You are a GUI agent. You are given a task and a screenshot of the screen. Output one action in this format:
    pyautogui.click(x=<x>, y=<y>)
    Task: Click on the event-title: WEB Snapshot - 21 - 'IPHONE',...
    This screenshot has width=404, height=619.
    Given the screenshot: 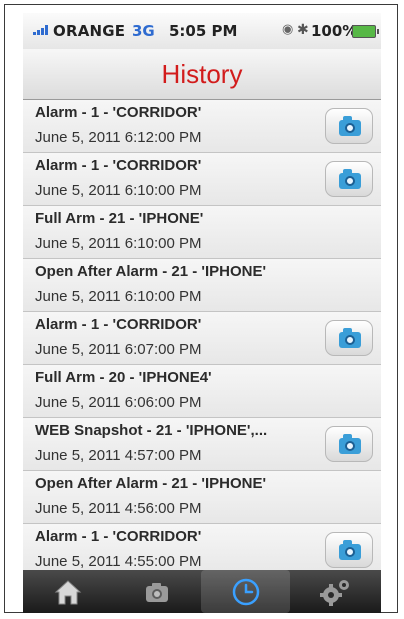 What is the action you would take?
    pyautogui.click(x=151, y=430)
    